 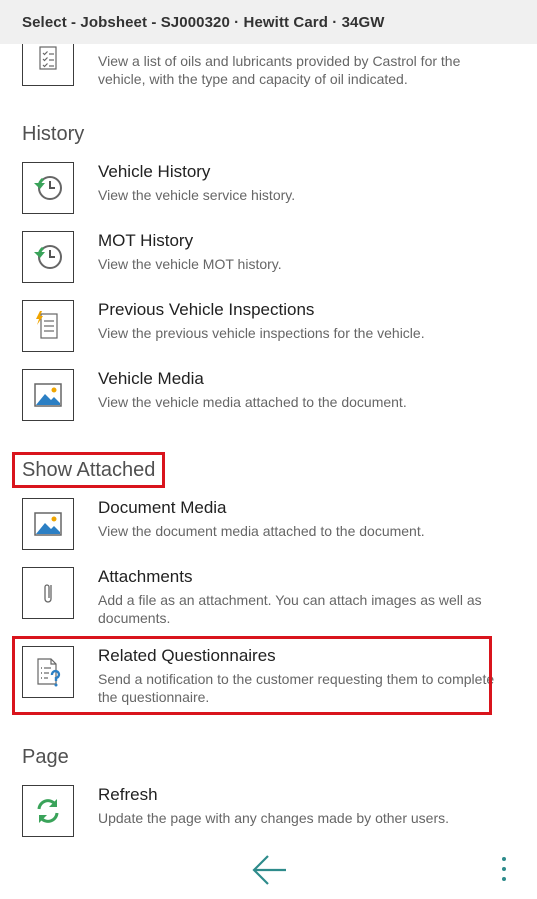 I want to click on item-title: Attachments, so click(x=145, y=576).